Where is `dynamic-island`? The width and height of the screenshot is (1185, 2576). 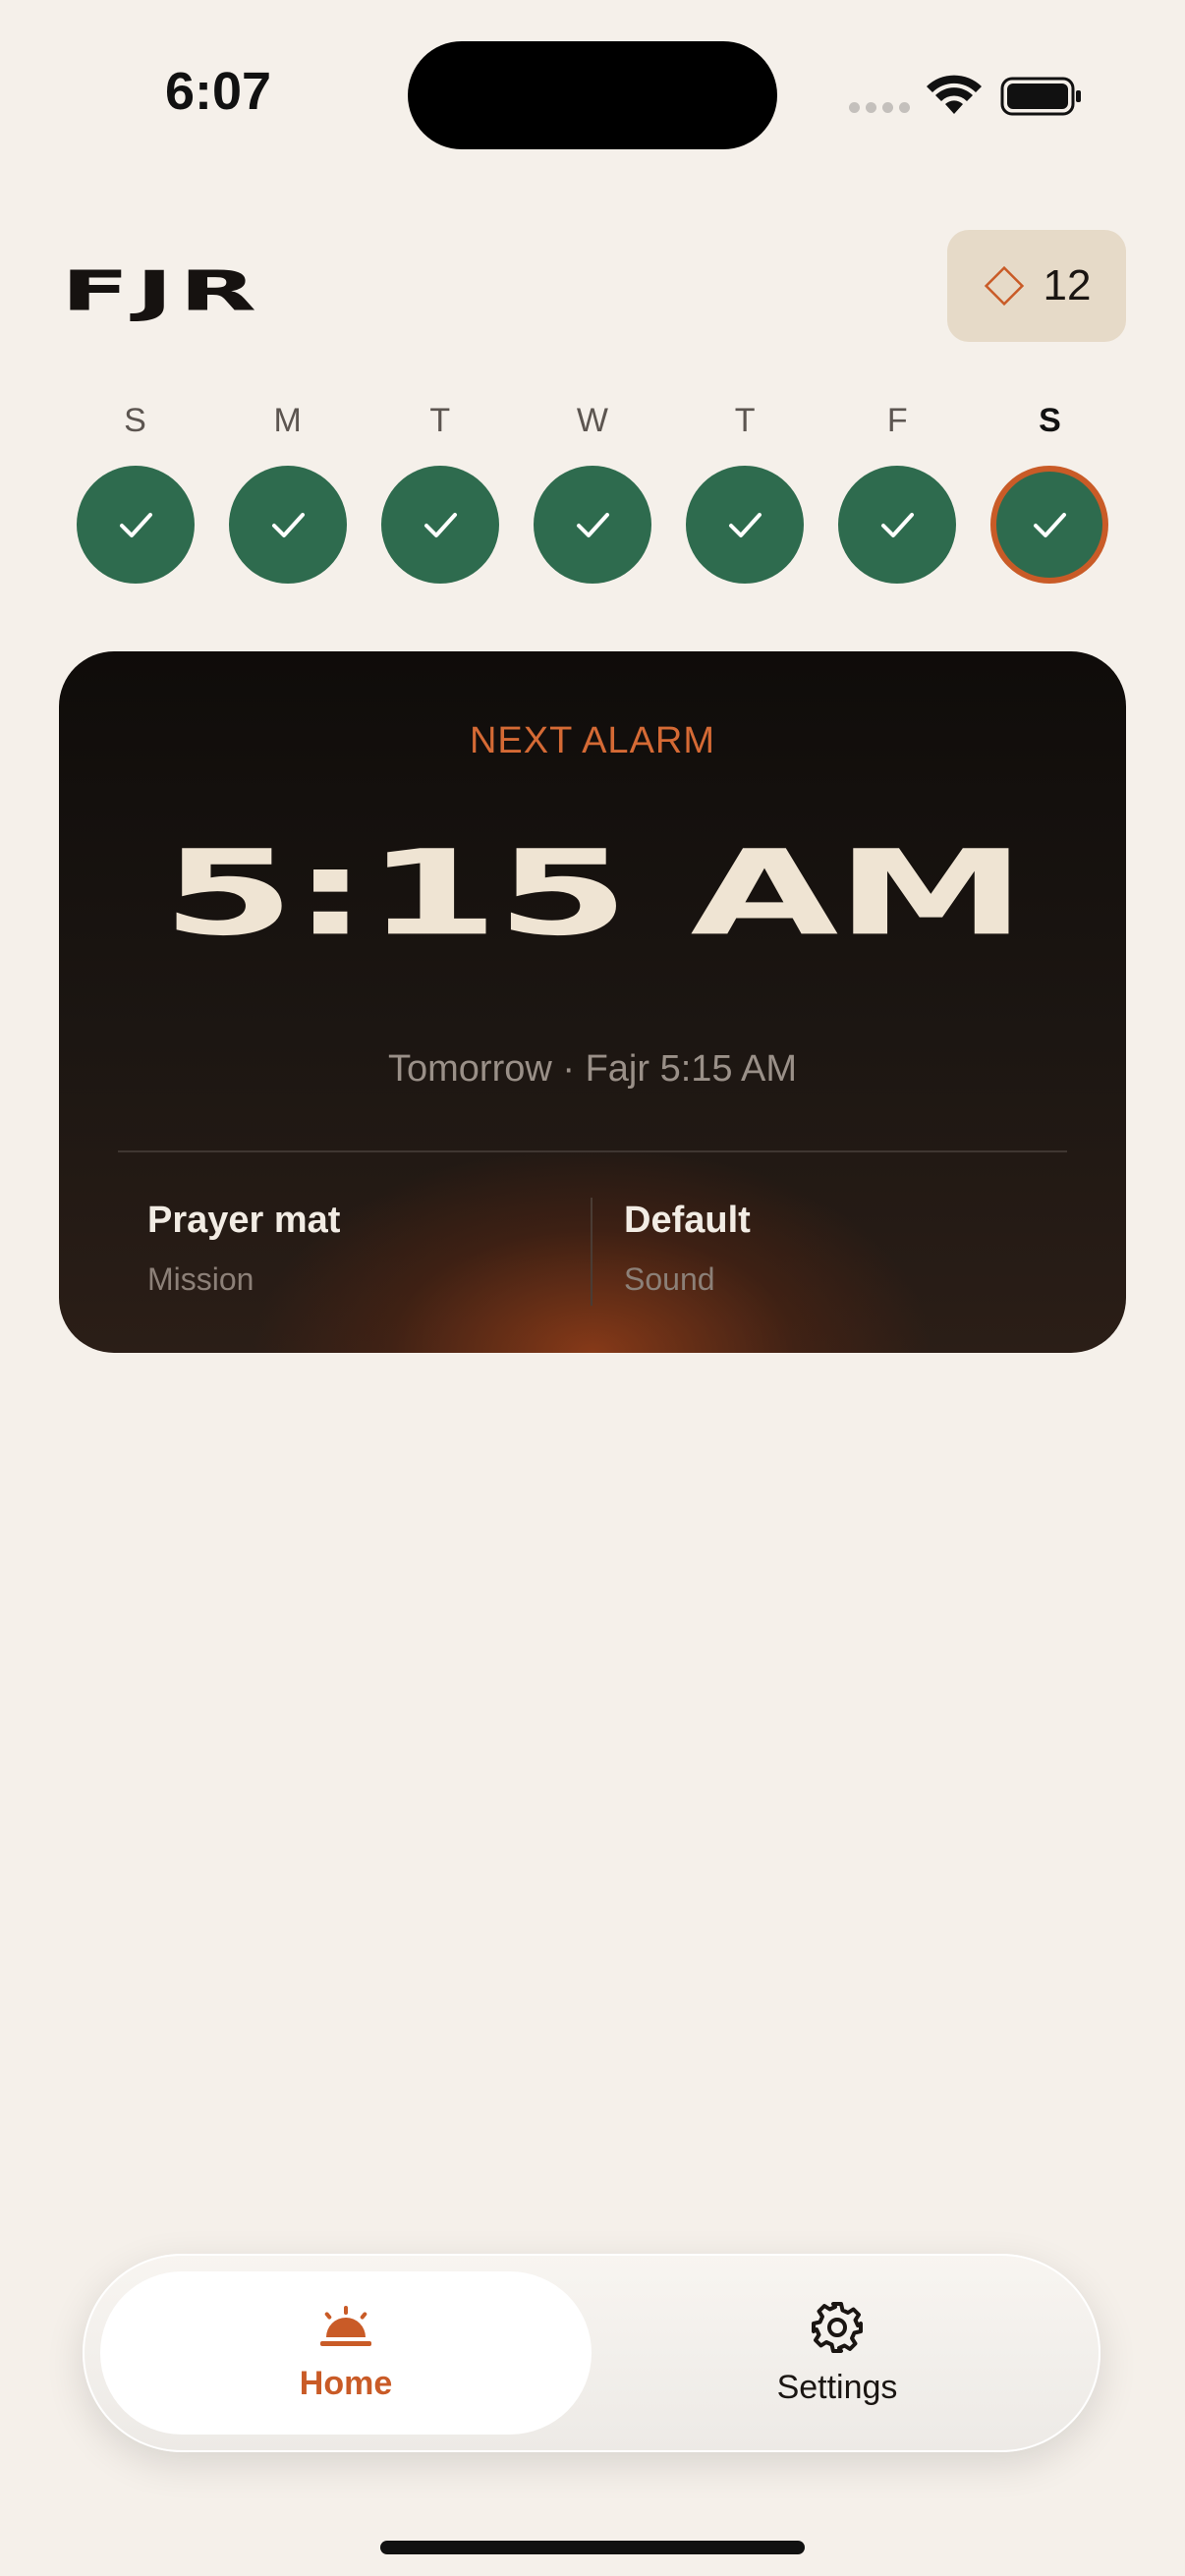 dynamic-island is located at coordinates (592, 95).